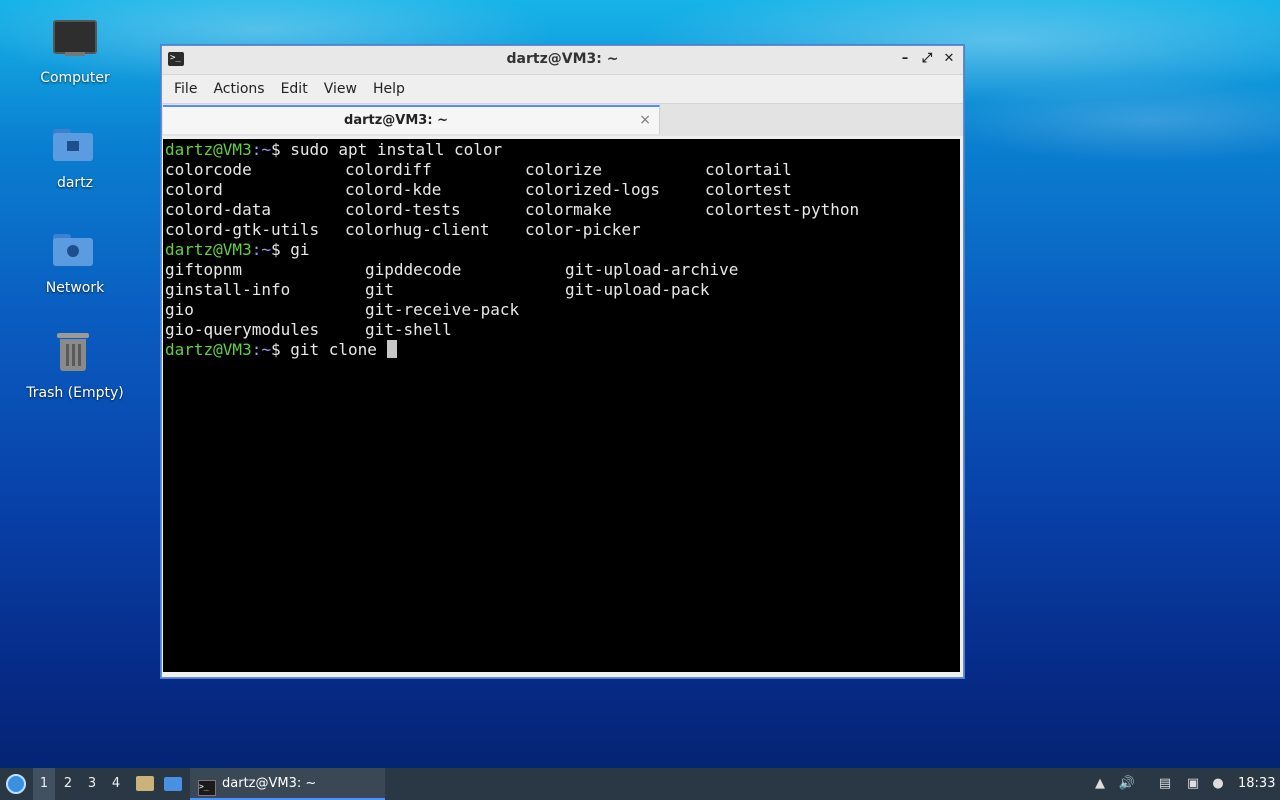  What do you see at coordinates (396, 149) in the screenshot?
I see `command-text: sudo apt install color` at bounding box center [396, 149].